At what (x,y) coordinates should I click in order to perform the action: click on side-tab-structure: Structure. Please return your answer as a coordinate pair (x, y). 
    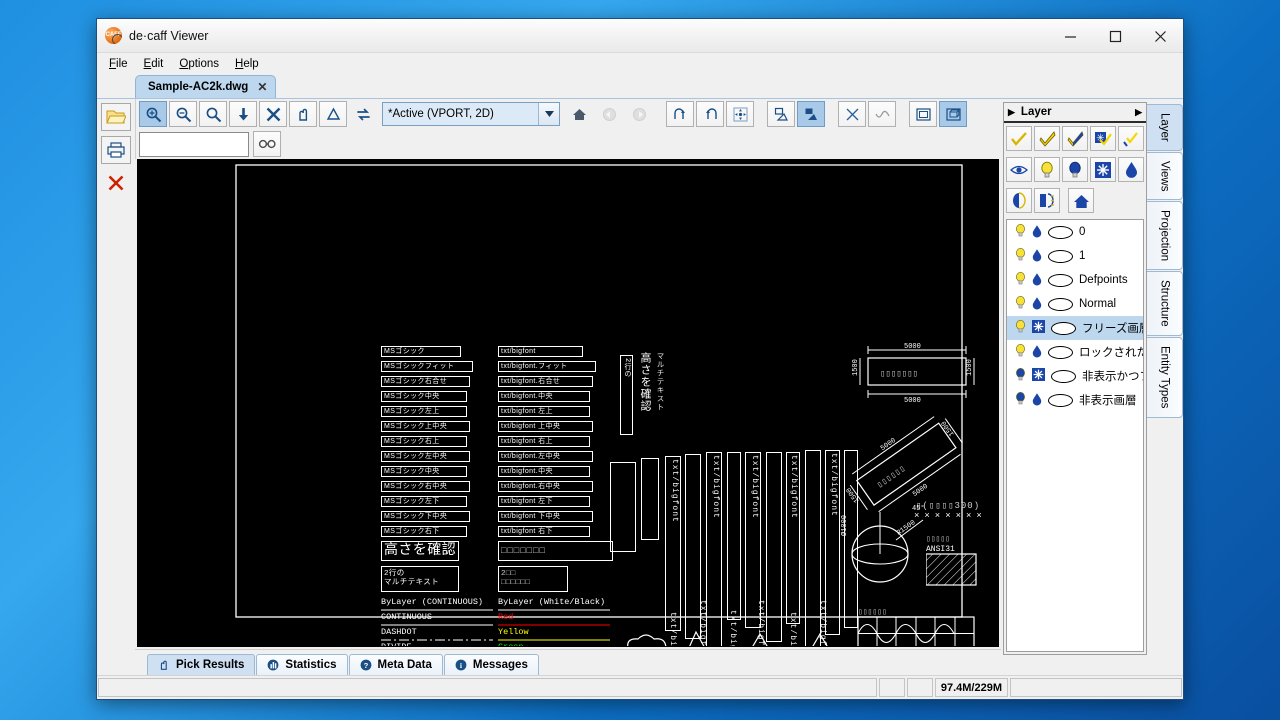
    Looking at the image, I should click on (1165, 304).